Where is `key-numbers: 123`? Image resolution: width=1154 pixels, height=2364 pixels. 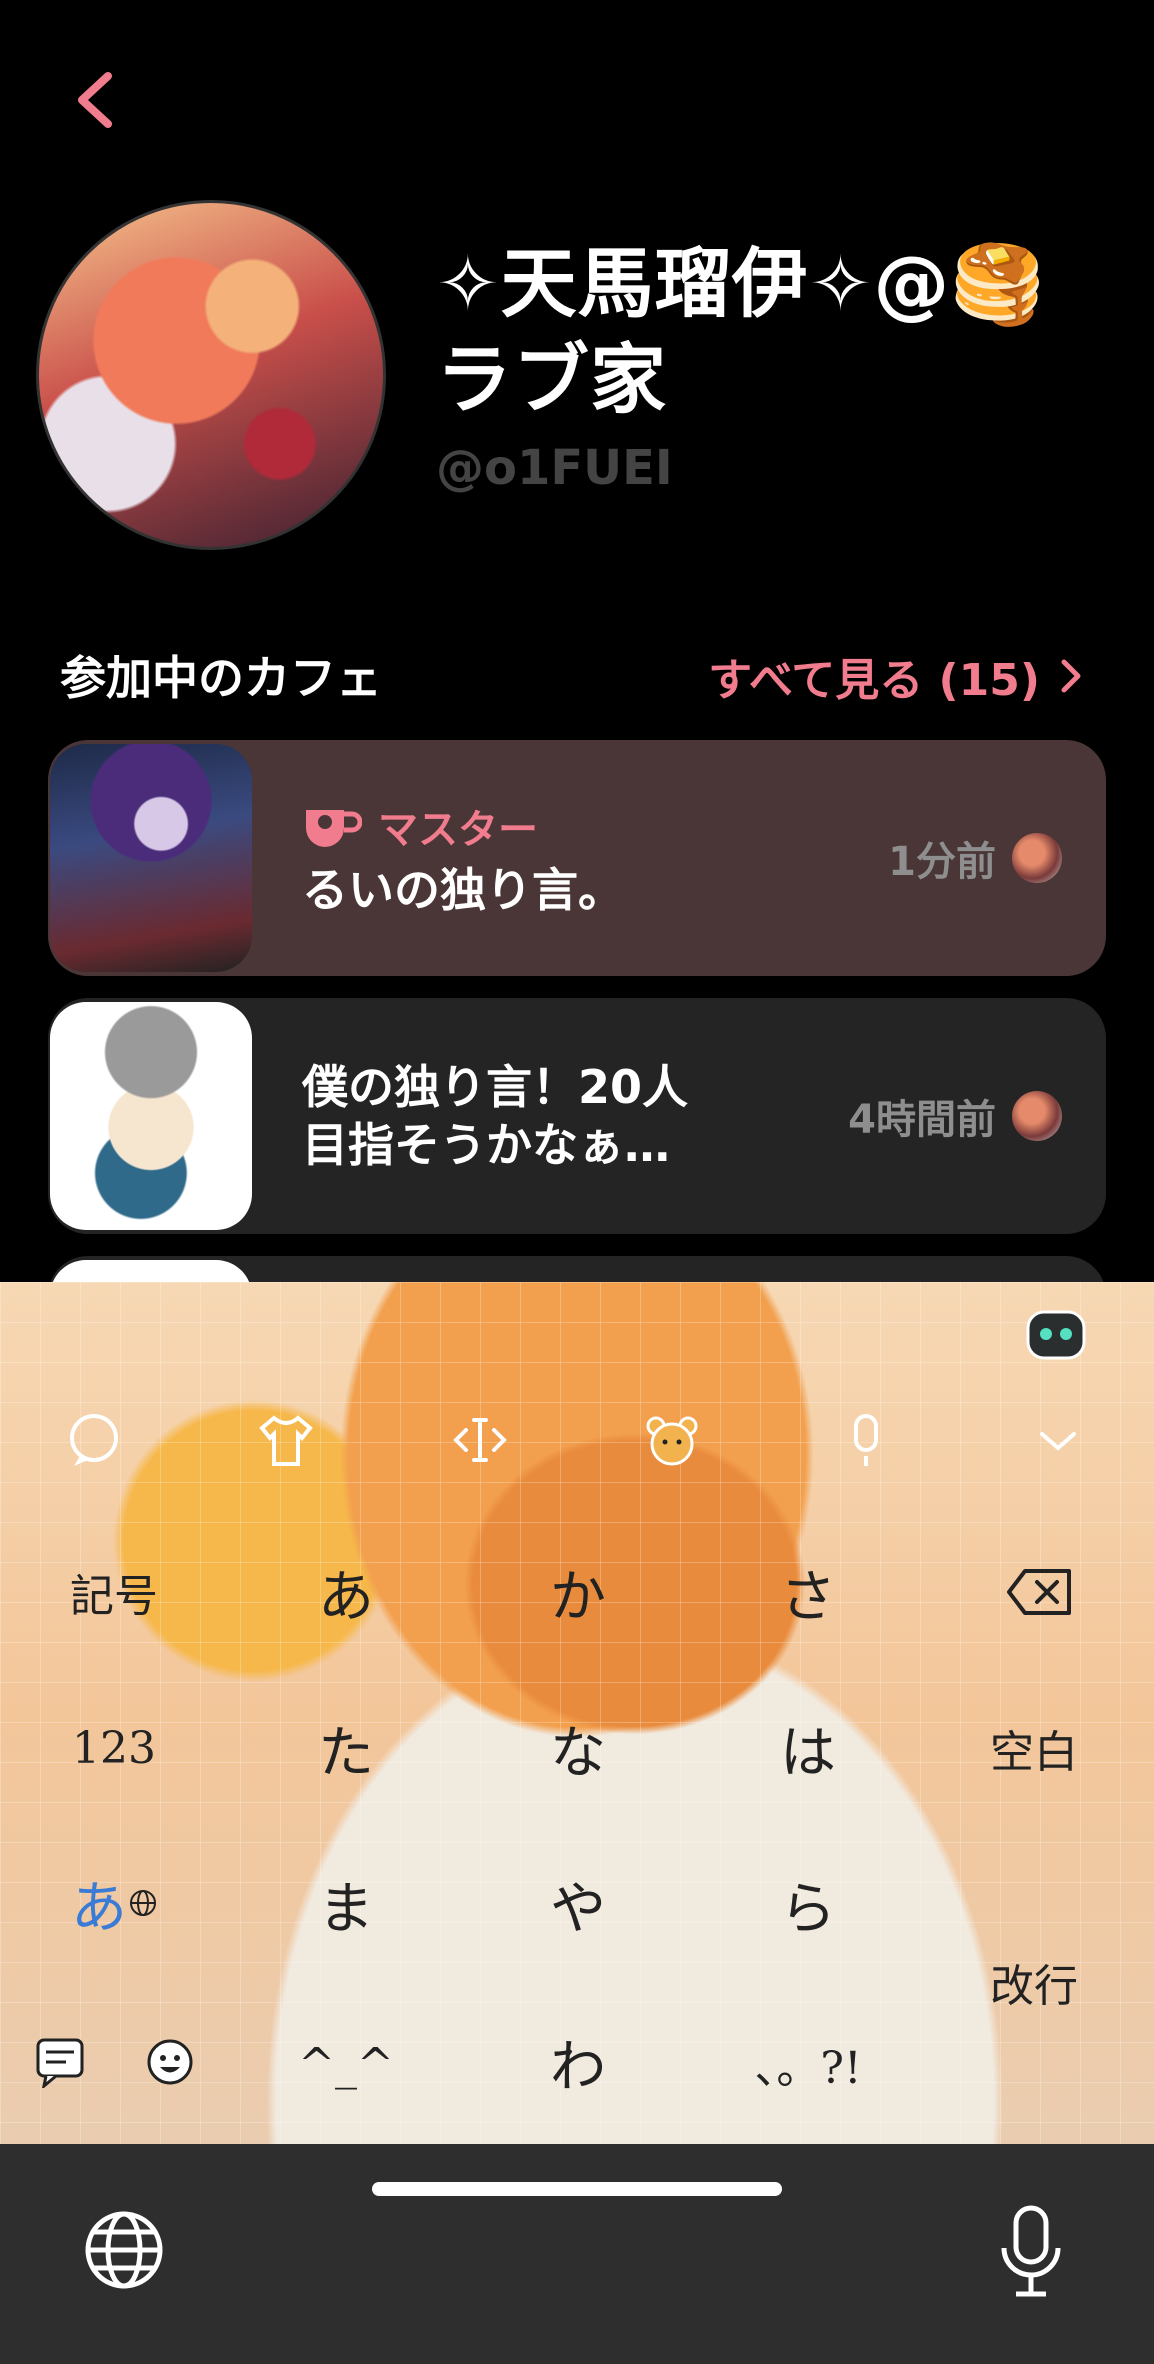 key-numbers: 123 is located at coordinates (114, 1748).